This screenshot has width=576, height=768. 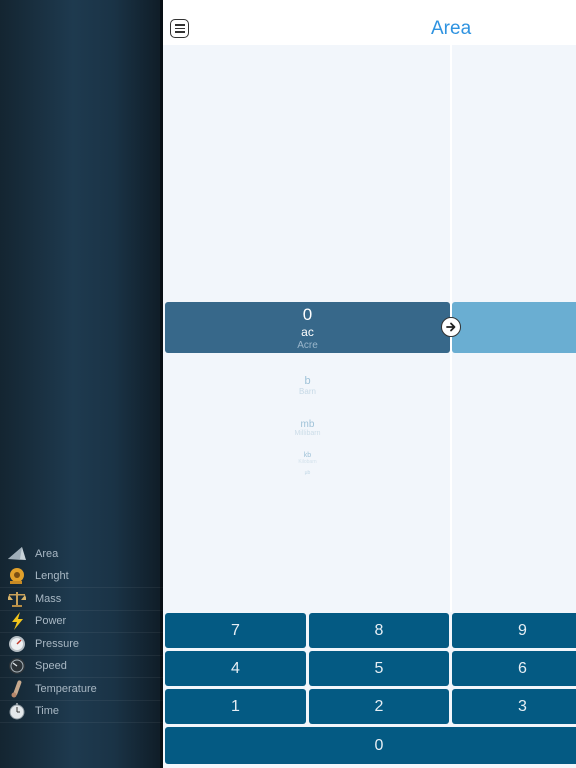 I want to click on sidebar-item-label: Power, so click(x=51, y=621).